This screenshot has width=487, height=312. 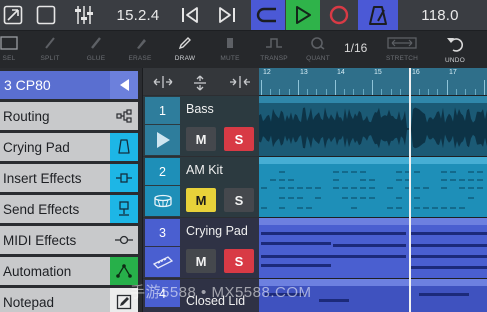 I want to click on inspector-track-name: 3 CP80, so click(x=27, y=85).